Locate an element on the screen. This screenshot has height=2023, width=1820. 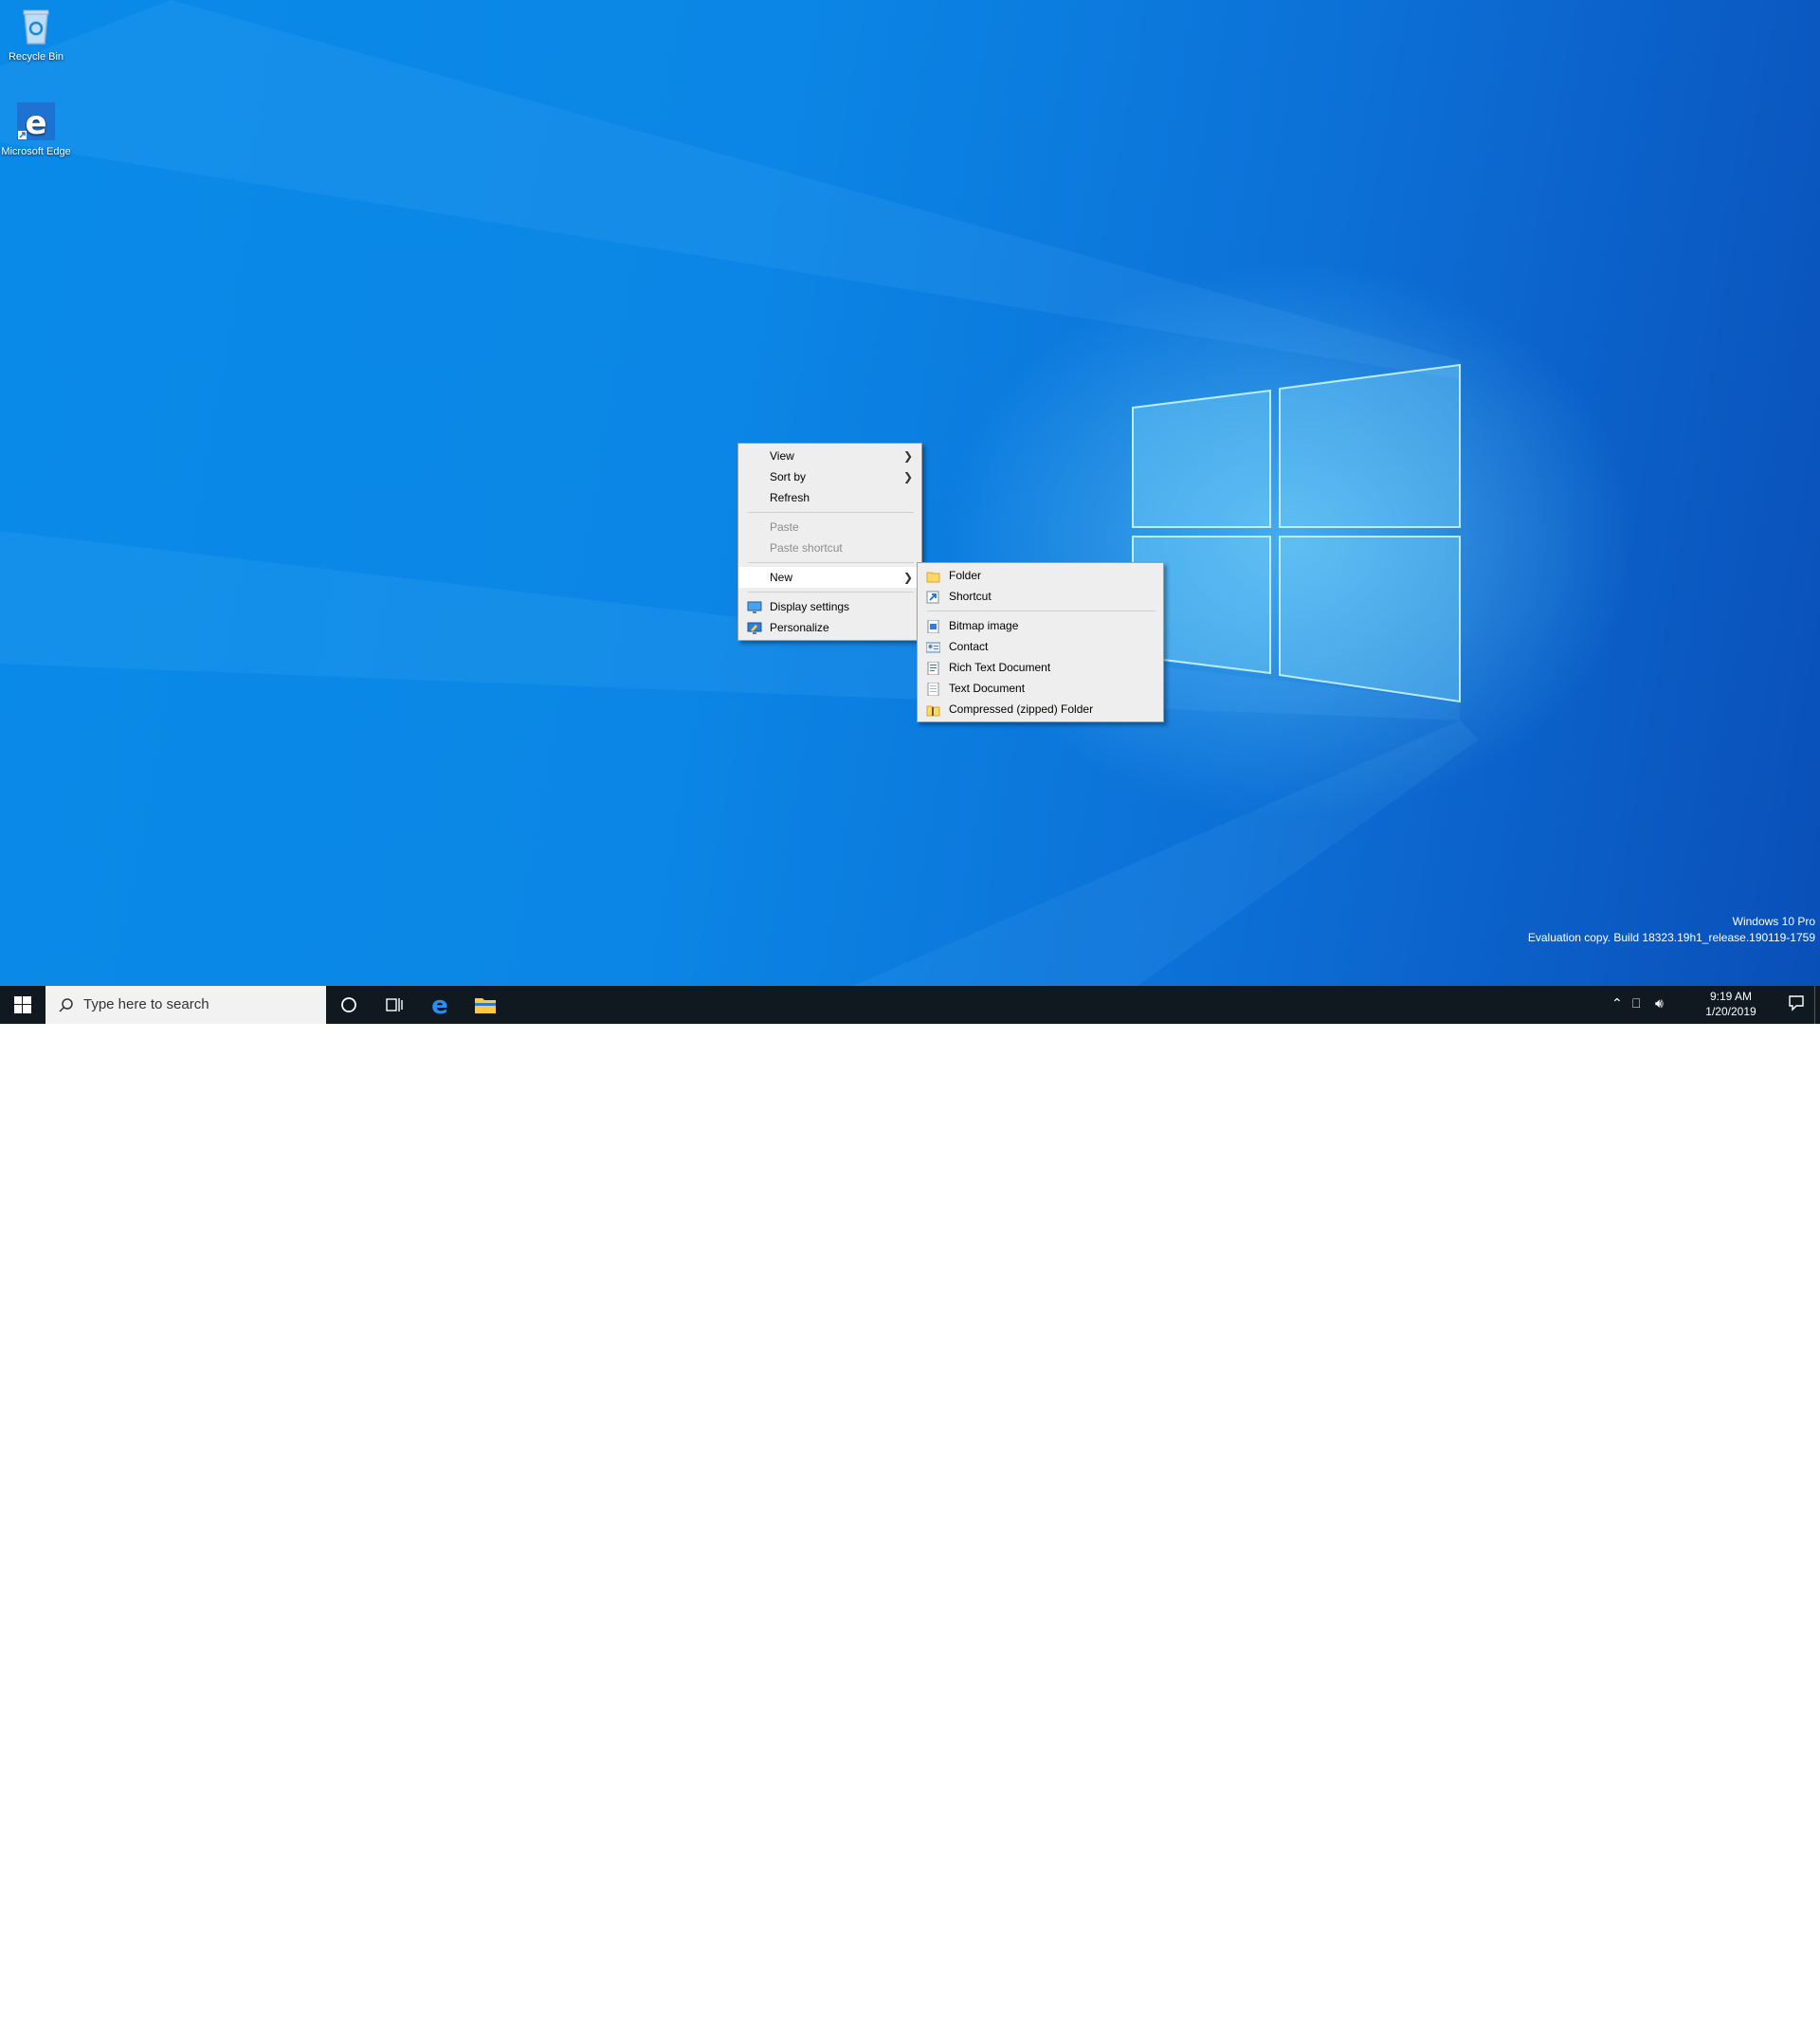
watermark-edition: Windows 10 Pro is located at coordinates (1773, 921).